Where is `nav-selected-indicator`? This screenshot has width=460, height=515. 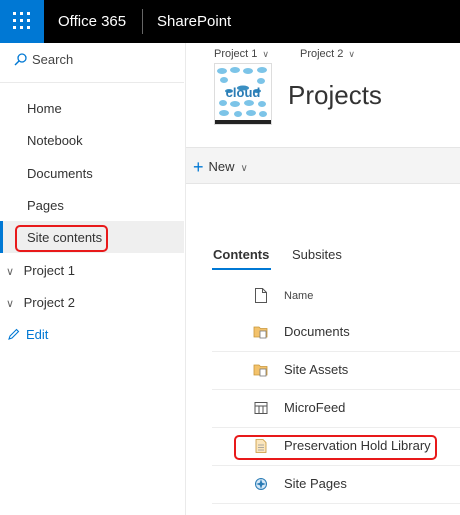 nav-selected-indicator is located at coordinates (1, 237).